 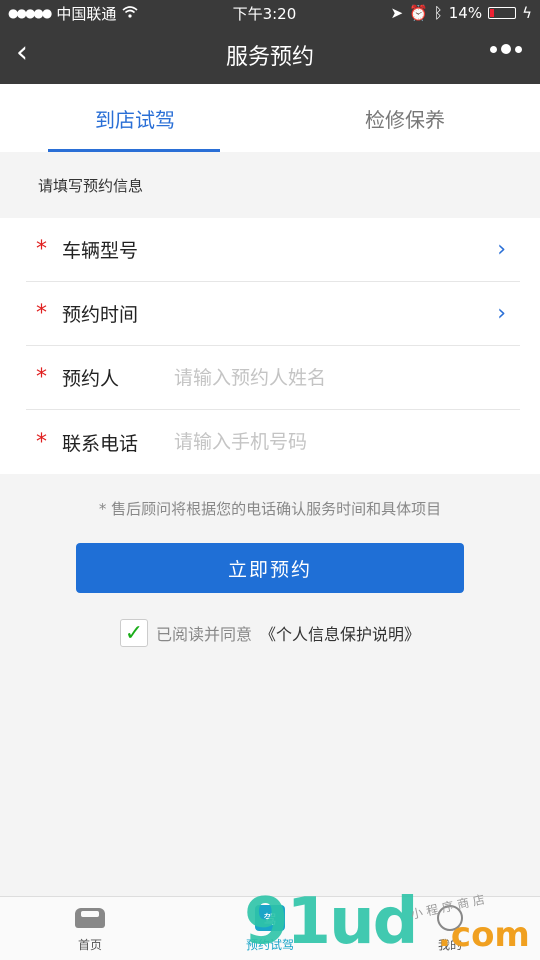 I want to click on checkmark-icon: ✓, so click(x=134, y=633).